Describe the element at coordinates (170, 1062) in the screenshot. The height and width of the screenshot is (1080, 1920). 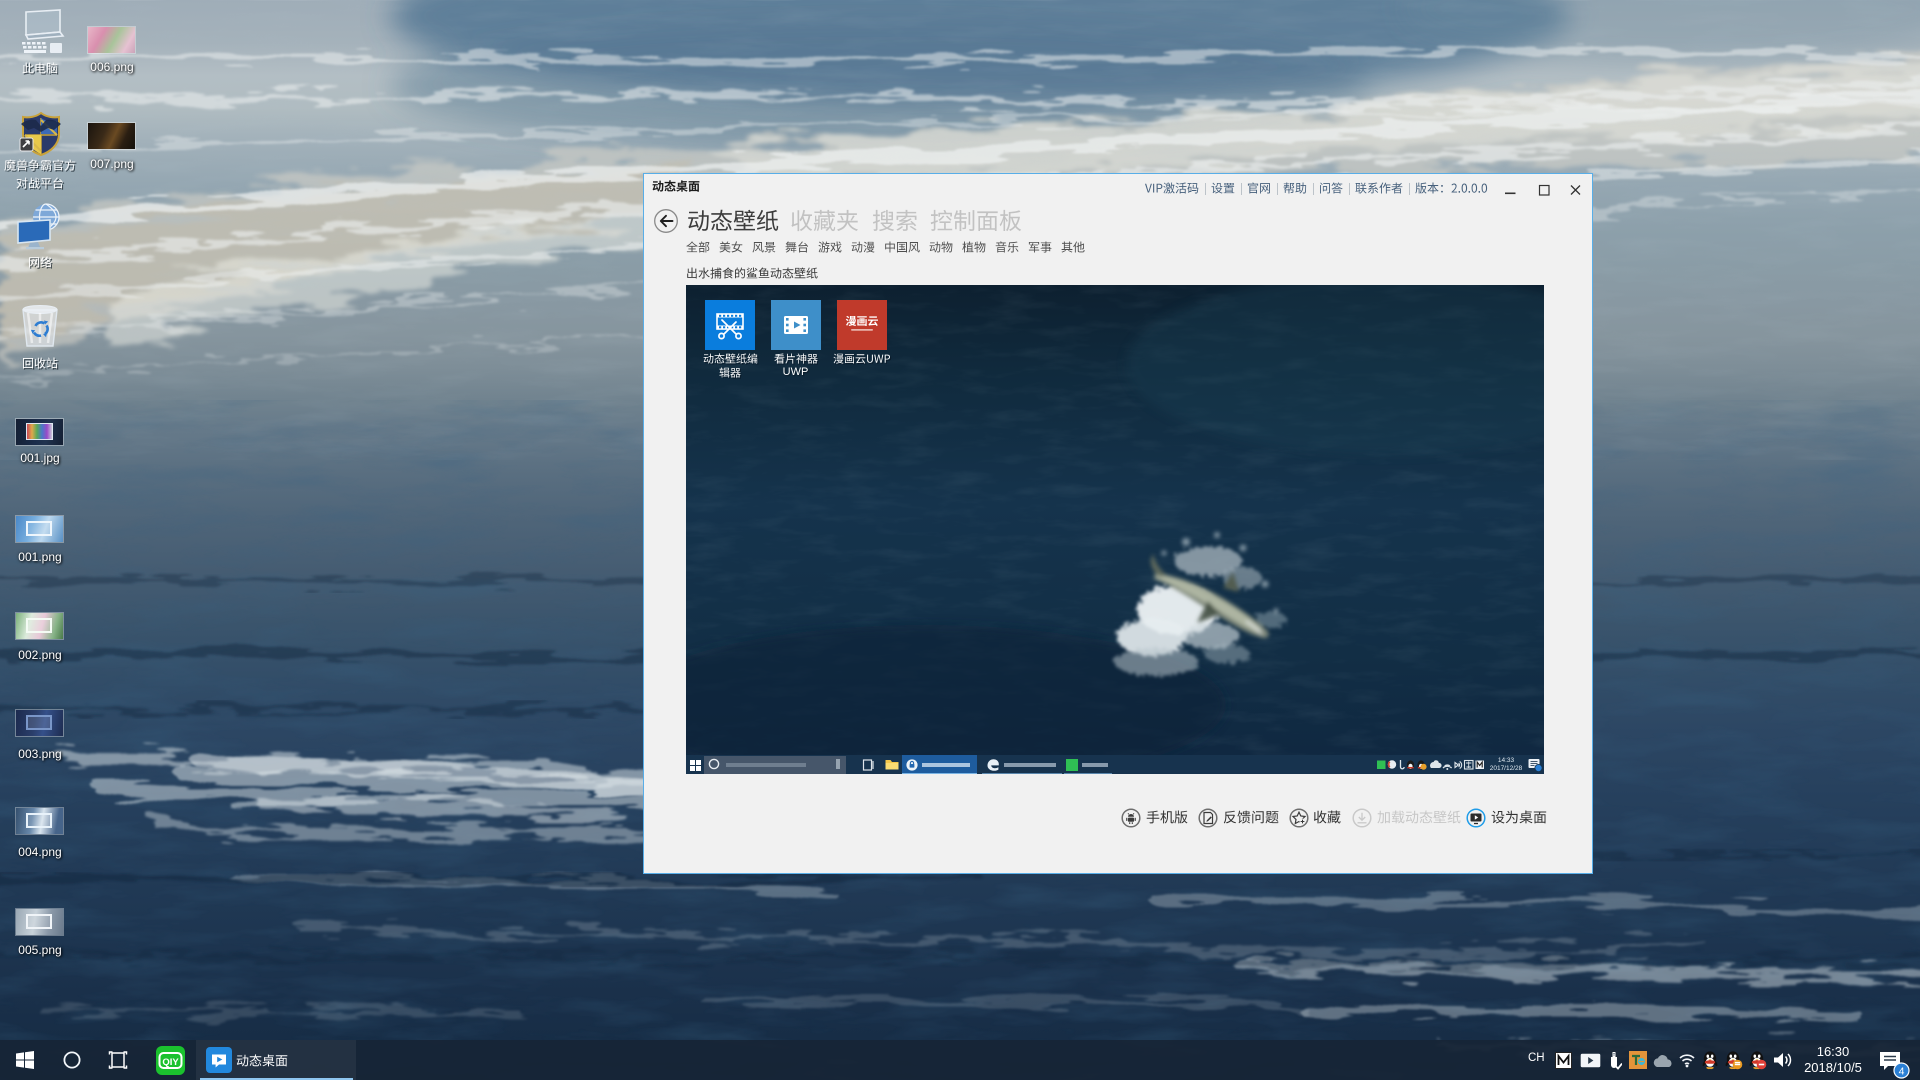
I see `svg-text: QIY` at that location.